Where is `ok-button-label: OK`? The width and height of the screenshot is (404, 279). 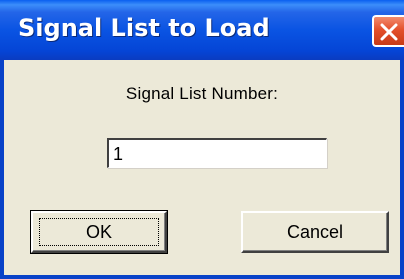
ok-button-label: OK is located at coordinates (98, 232).